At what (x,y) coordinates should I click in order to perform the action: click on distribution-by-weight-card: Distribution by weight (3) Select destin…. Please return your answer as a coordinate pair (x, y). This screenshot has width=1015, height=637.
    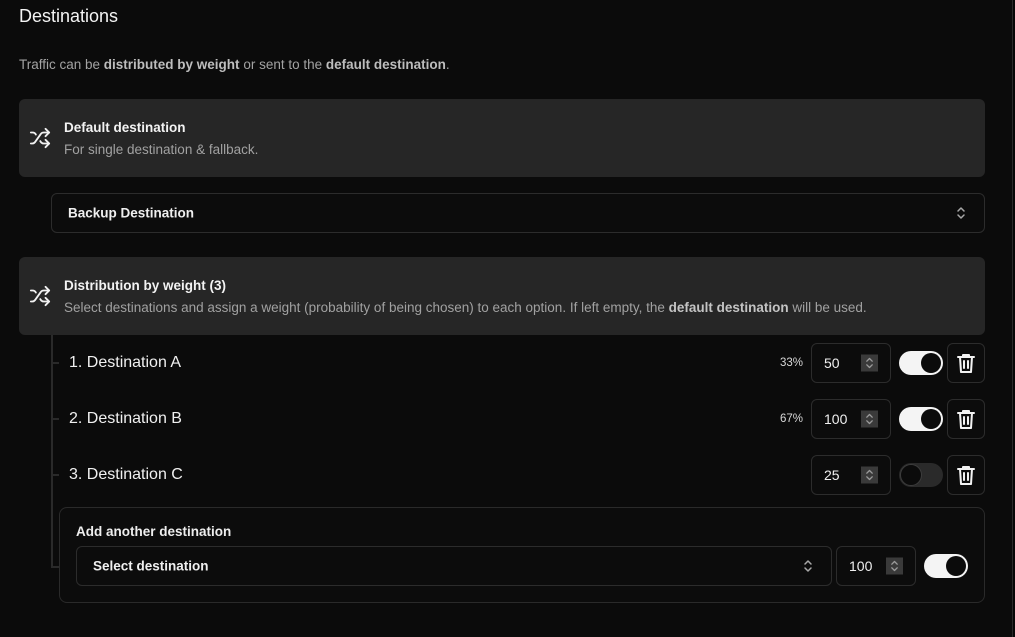
    Looking at the image, I should click on (502, 296).